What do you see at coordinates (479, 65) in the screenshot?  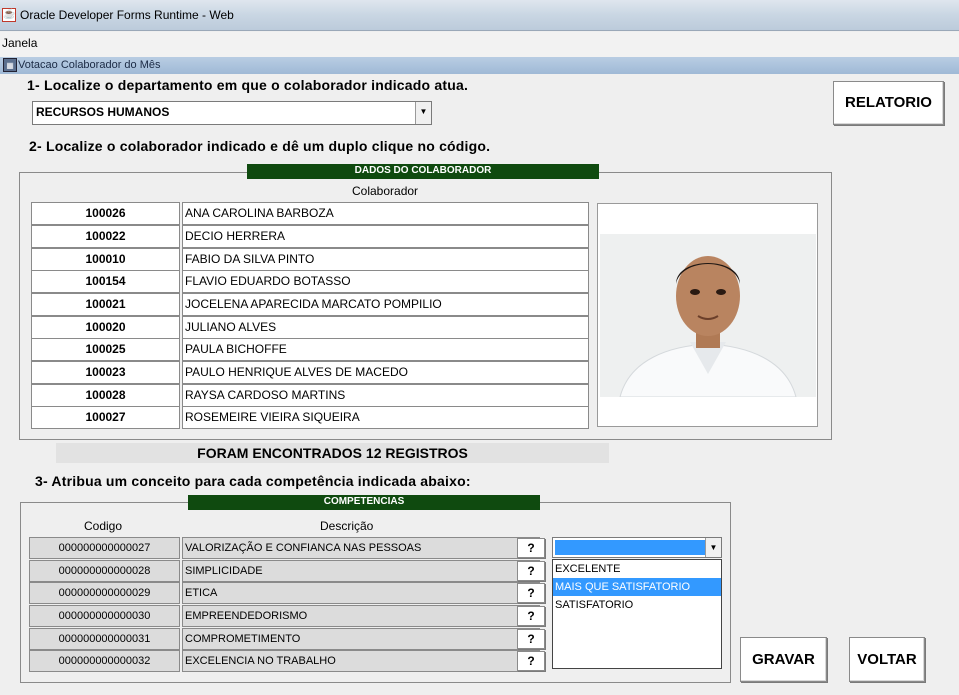 I see `form-title-bar: ▦ Votacao Colaborador do Mês` at bounding box center [479, 65].